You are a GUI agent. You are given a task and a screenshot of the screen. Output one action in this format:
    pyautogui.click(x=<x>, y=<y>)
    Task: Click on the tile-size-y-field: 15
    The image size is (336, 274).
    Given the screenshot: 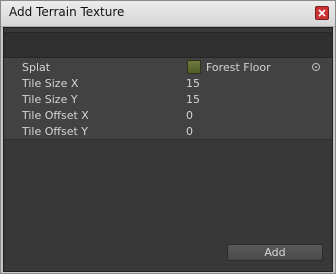 What is the action you would take?
    pyautogui.click(x=193, y=99)
    